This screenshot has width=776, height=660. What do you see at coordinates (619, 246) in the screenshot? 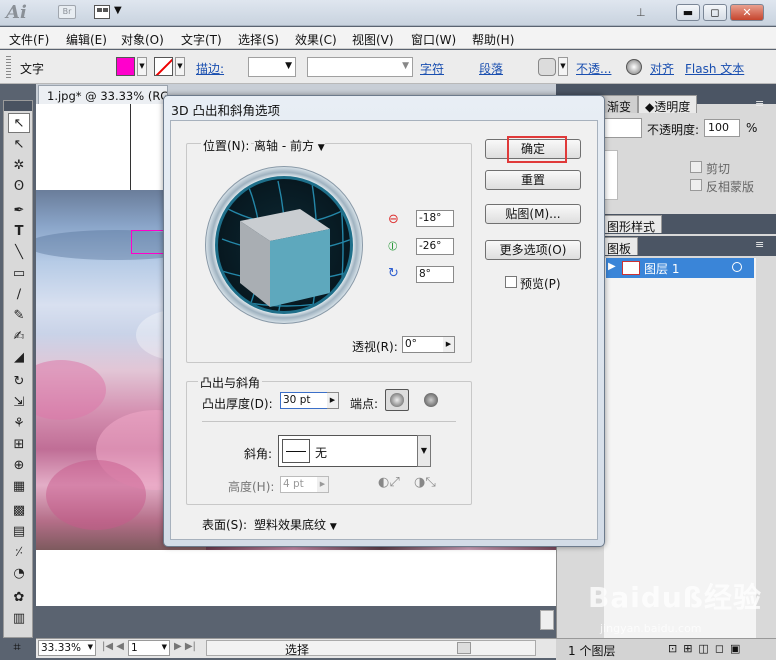
I see `tab-layers: 图板` at bounding box center [619, 246].